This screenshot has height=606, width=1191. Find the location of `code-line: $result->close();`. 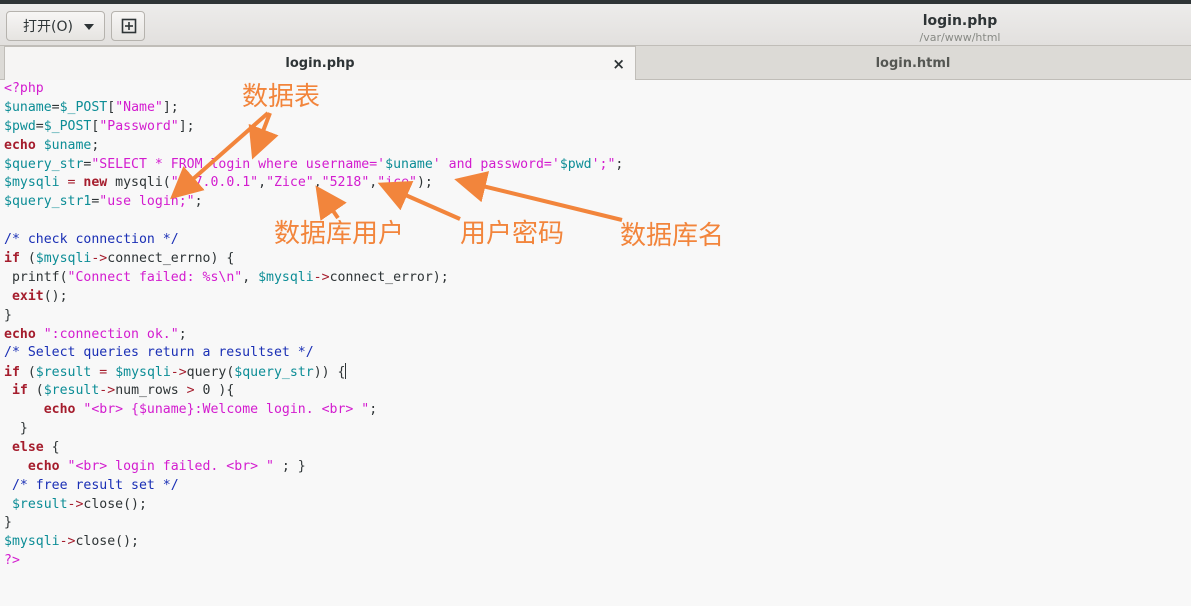

code-line: $result->close(); is located at coordinates (594, 505).